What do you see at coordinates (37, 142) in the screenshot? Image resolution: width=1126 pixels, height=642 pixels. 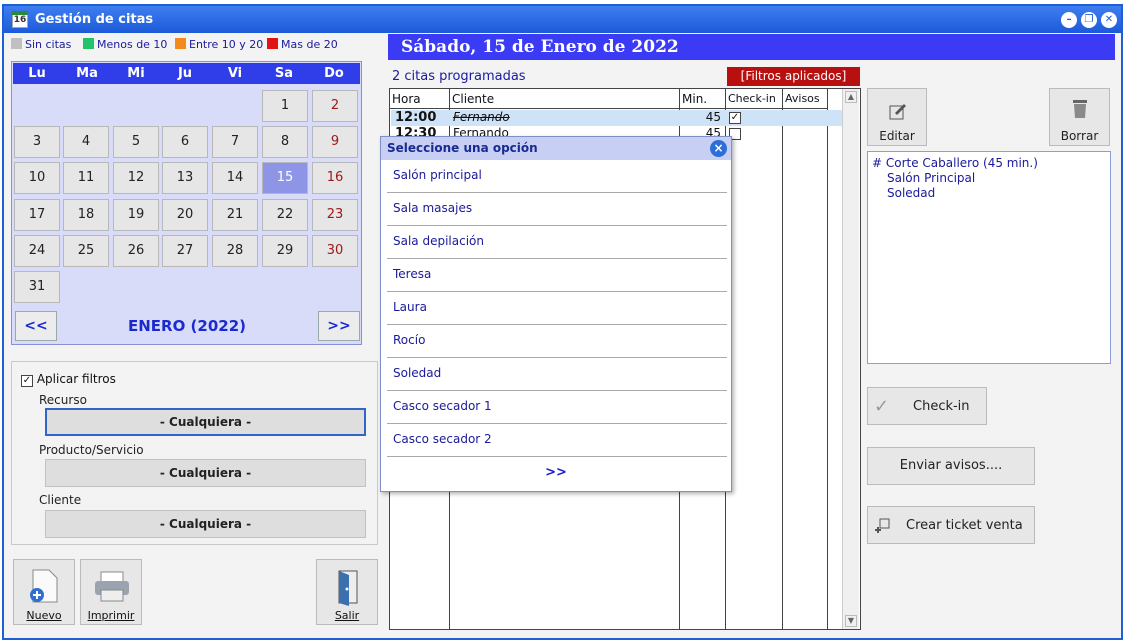 I see `calendar-day: 3` at bounding box center [37, 142].